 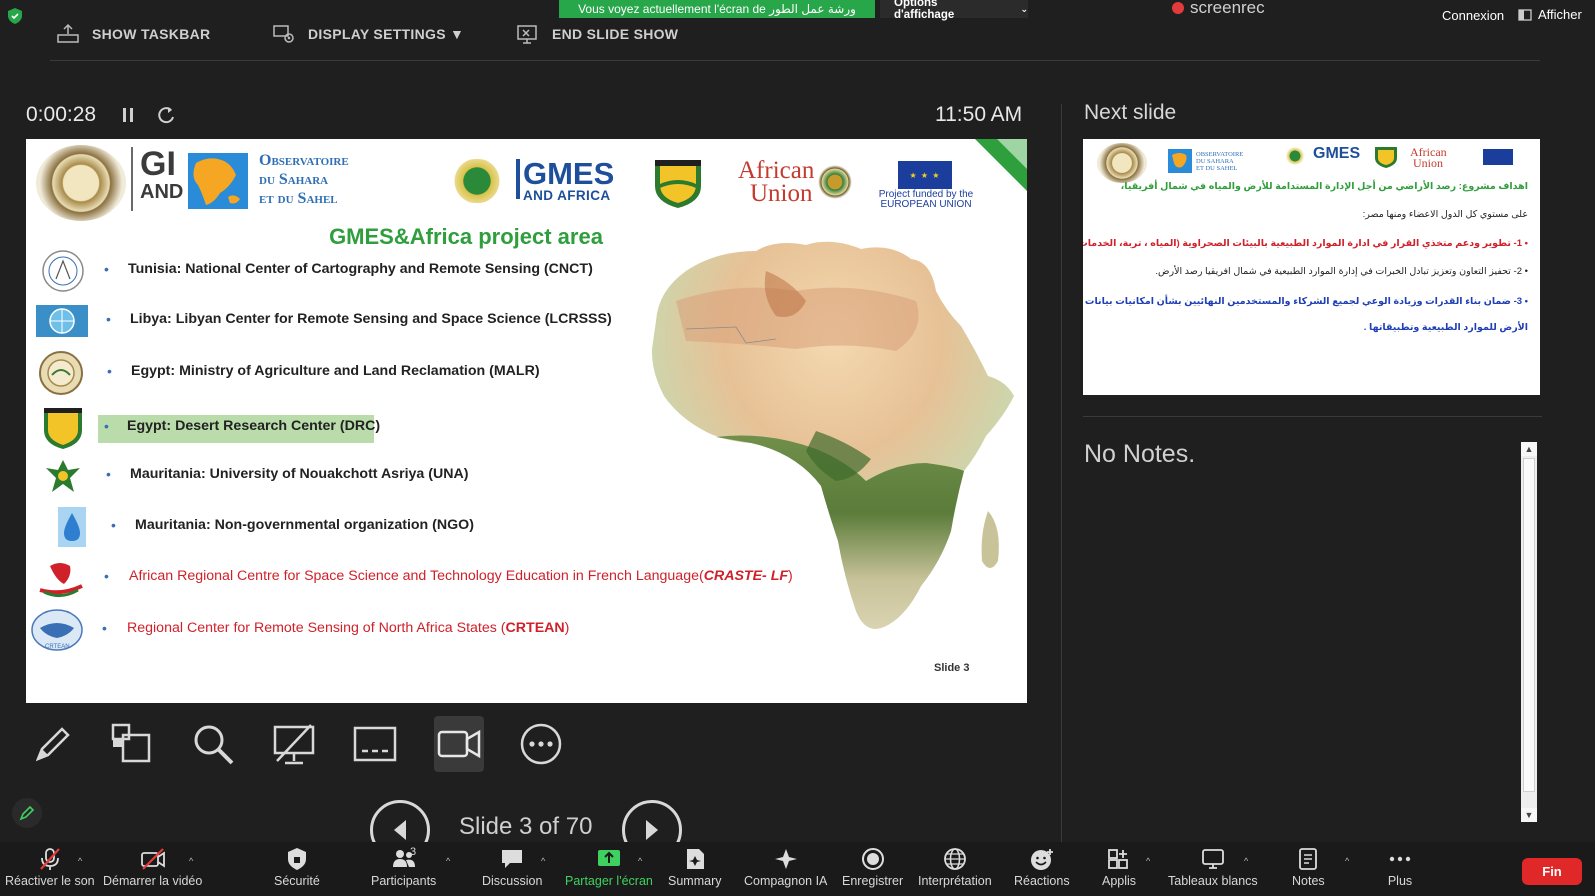 What do you see at coordinates (63, 476) in the screenshot?
I see `org-logo-eagle-icon` at bounding box center [63, 476].